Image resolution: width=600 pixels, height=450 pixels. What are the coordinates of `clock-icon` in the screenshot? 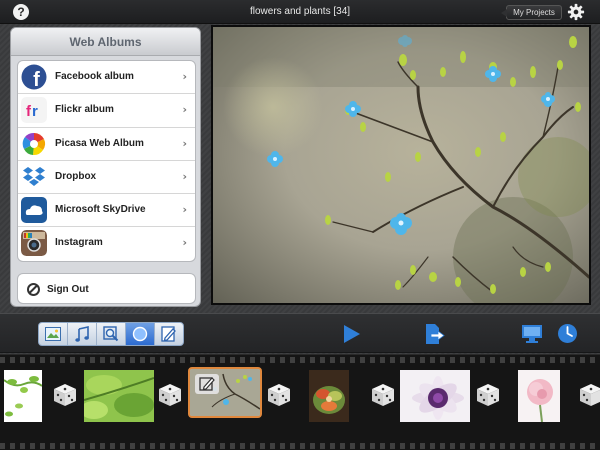 It's located at (567, 333).